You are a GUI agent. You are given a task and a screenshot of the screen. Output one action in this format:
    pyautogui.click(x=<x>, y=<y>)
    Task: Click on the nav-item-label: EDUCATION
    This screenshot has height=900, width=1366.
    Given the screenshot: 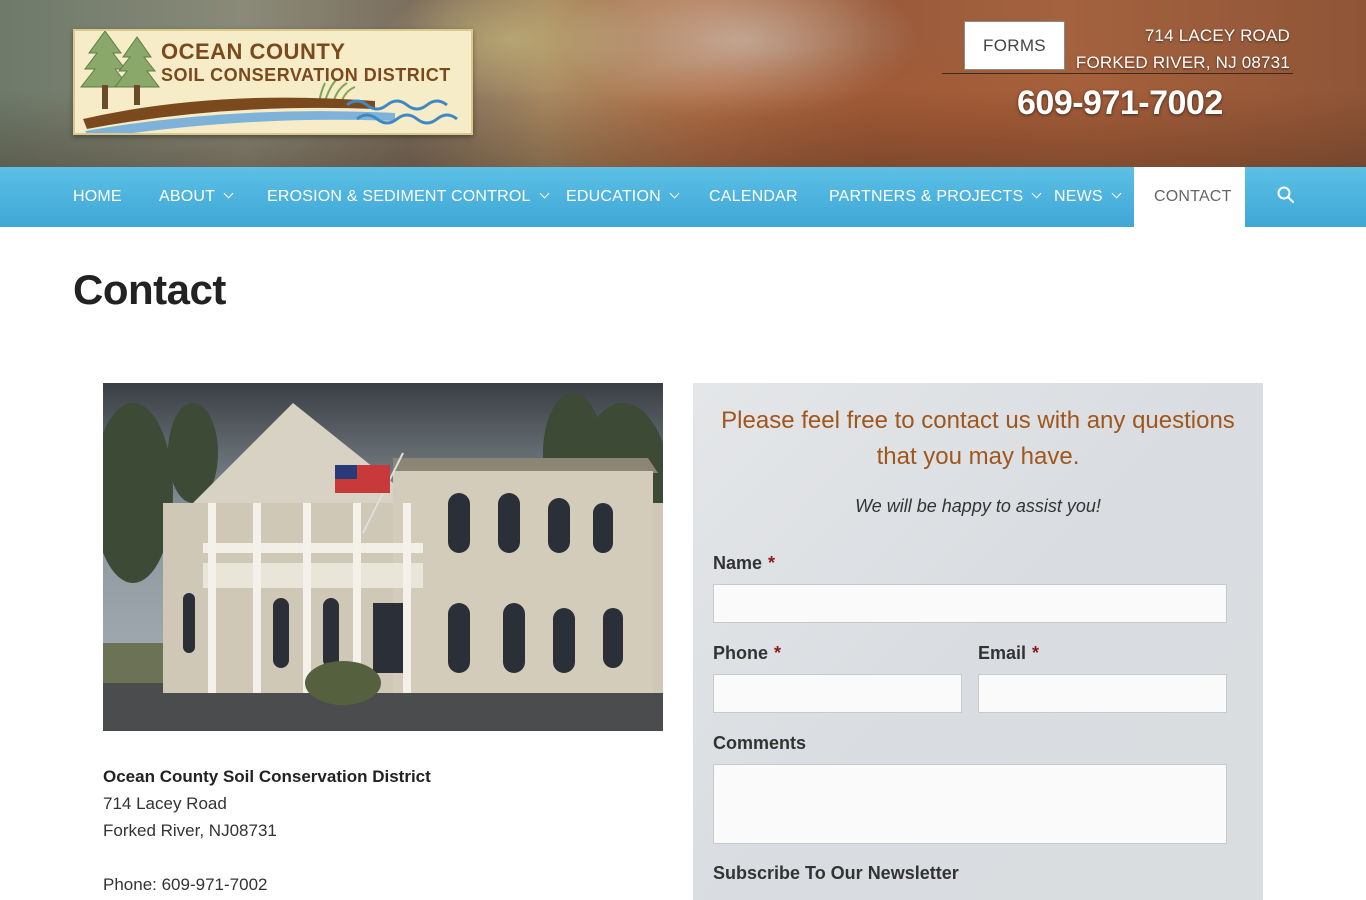 What is the action you would take?
    pyautogui.click(x=613, y=196)
    